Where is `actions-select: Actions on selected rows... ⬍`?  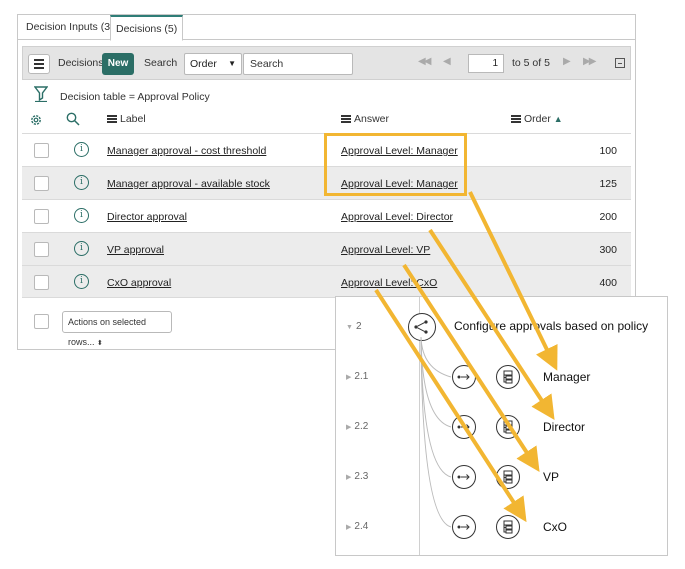 actions-select: Actions on selected rows... ⬍ is located at coordinates (117, 329).